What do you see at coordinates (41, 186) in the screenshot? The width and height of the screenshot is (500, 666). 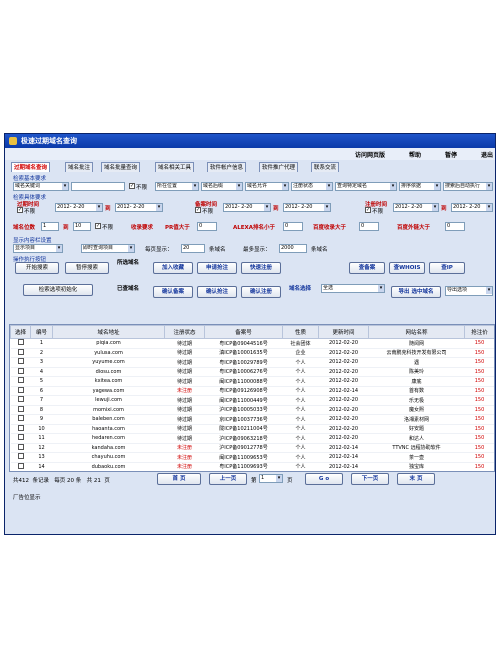 I see `keyword-select: 域名关键词` at bounding box center [41, 186].